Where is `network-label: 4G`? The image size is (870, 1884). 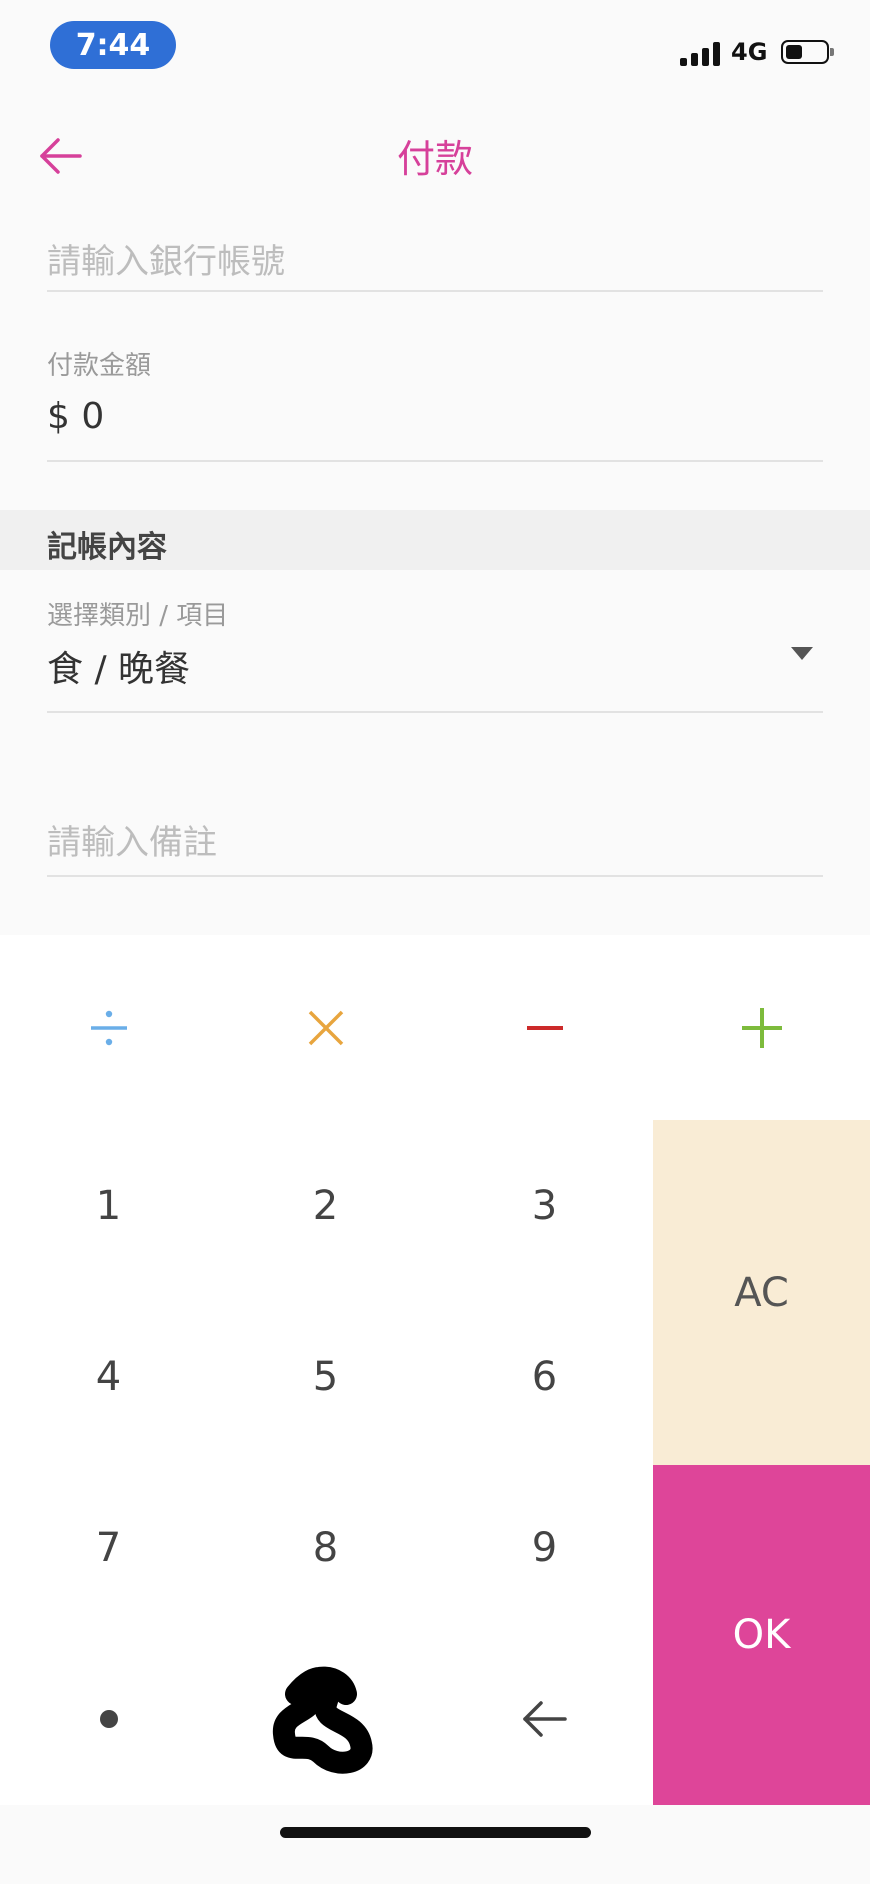 network-label: 4G is located at coordinates (749, 52).